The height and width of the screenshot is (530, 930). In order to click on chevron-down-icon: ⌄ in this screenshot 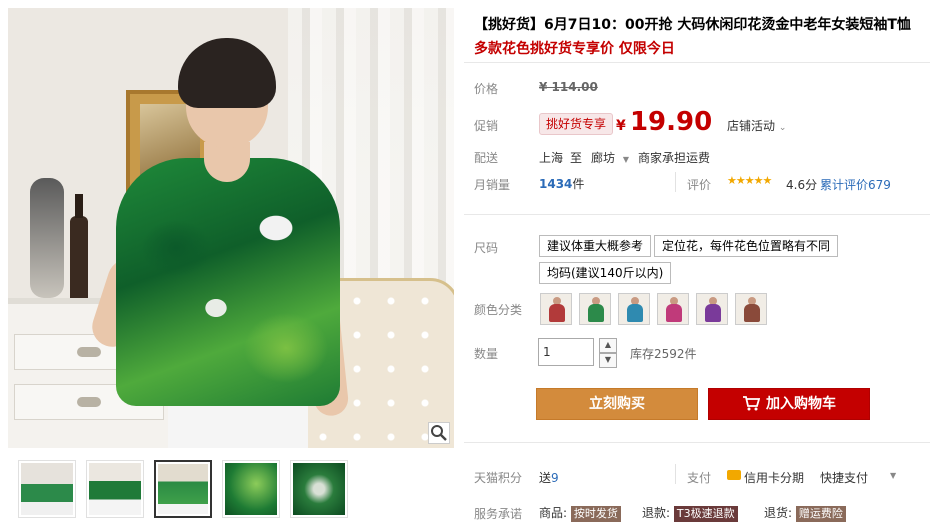, I will do `click(782, 128)`.